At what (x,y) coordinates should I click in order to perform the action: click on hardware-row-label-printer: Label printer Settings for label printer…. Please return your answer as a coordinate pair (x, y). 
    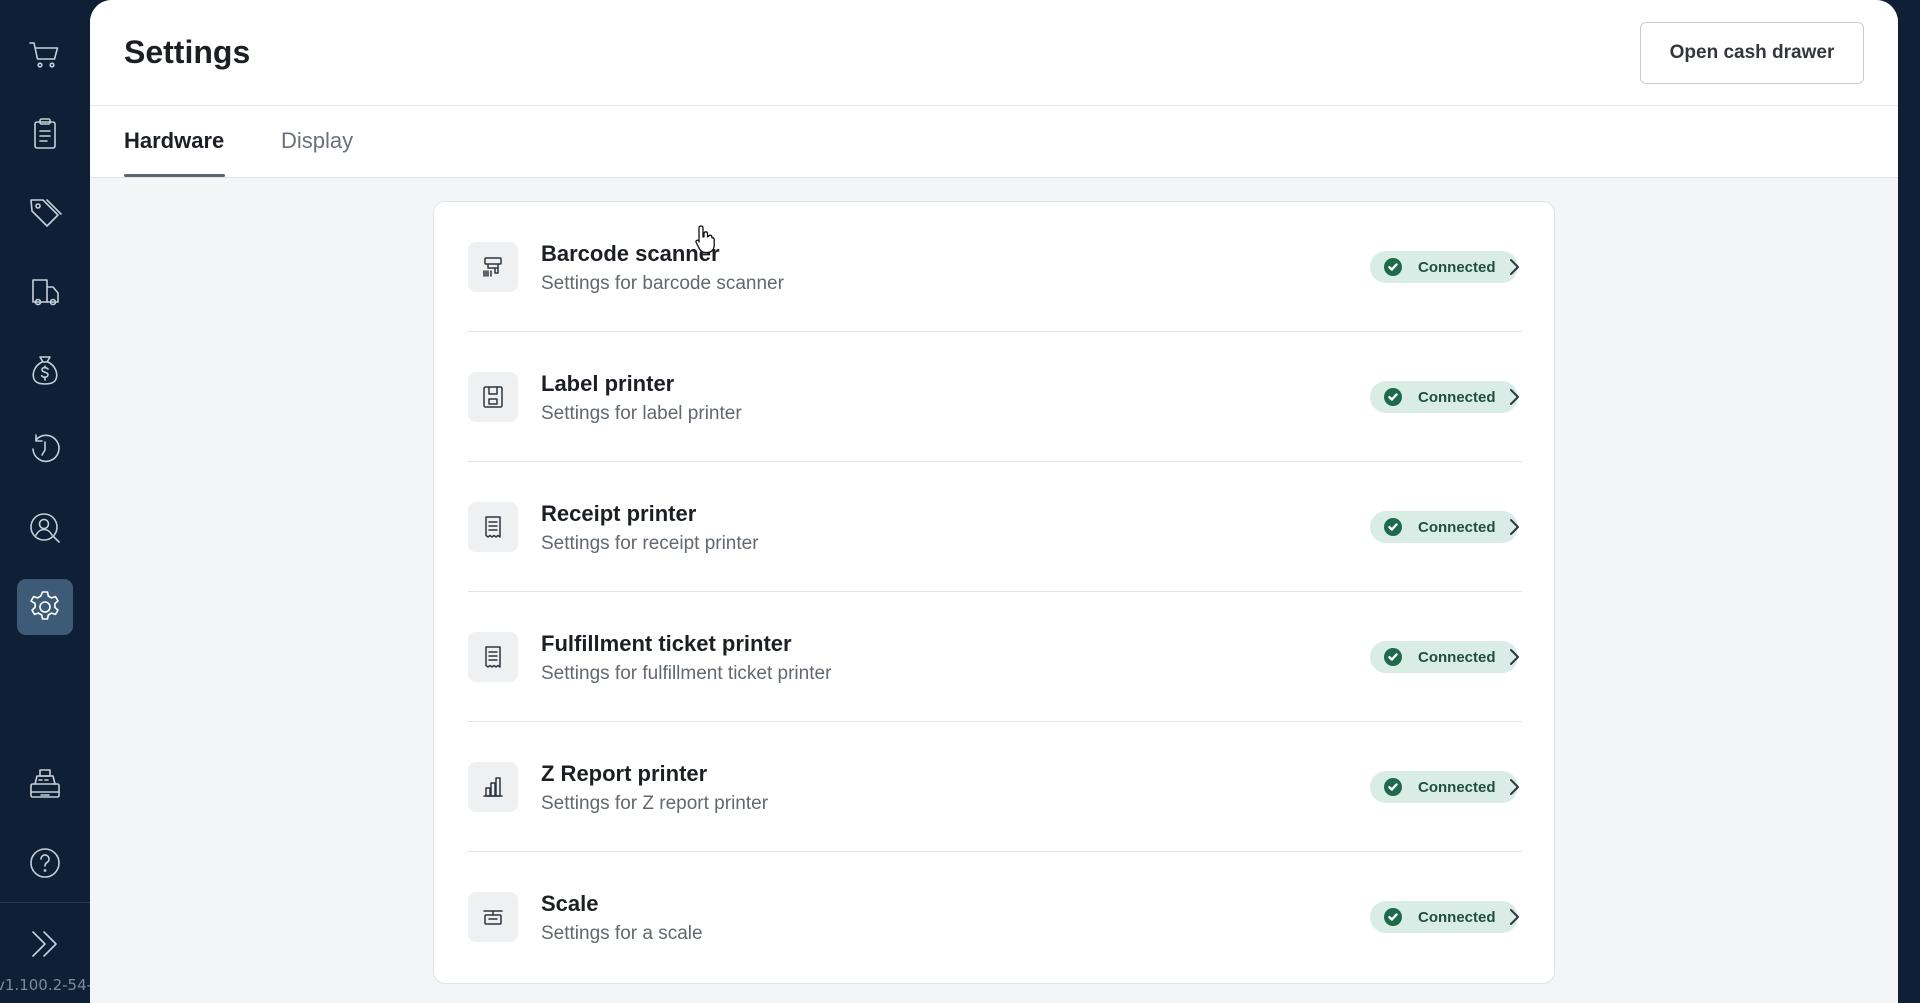
    Looking at the image, I should click on (995, 397).